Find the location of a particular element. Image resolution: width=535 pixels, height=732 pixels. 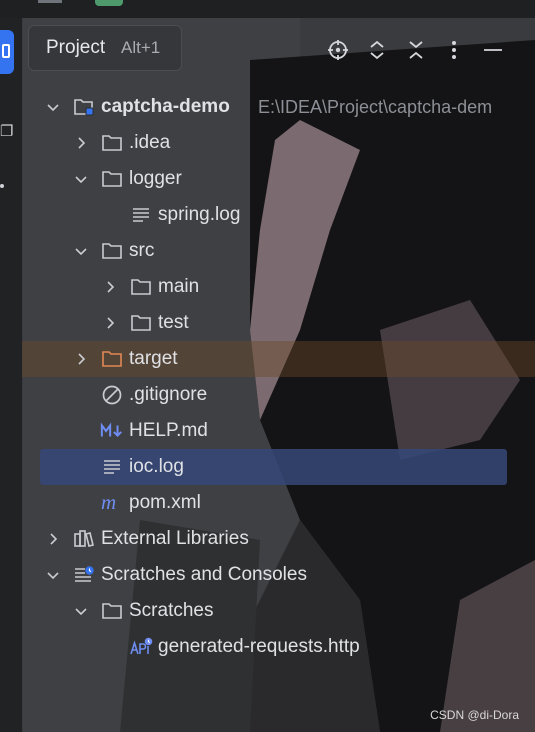

tree-item-label: test is located at coordinates (173, 322).